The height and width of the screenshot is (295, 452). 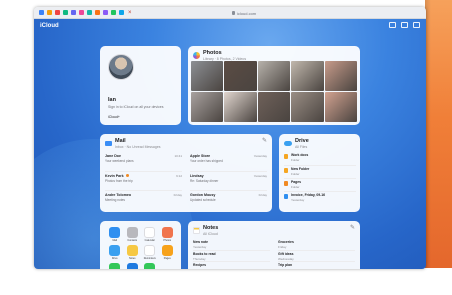 What do you see at coordinates (150, 266) in the screenshot?
I see `app-launcher-item: Find` at bounding box center [150, 266].